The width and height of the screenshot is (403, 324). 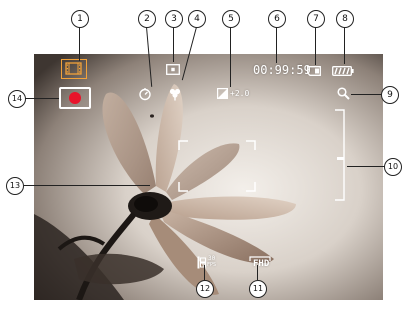 I want to click on callout-2: 2, so click(x=147, y=19).